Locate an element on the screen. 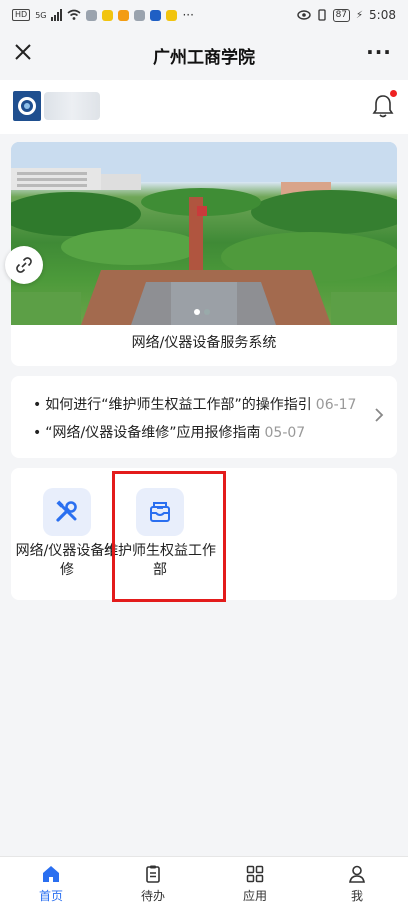 The image size is (408, 906). bell-icon is located at coordinates (383, 106).